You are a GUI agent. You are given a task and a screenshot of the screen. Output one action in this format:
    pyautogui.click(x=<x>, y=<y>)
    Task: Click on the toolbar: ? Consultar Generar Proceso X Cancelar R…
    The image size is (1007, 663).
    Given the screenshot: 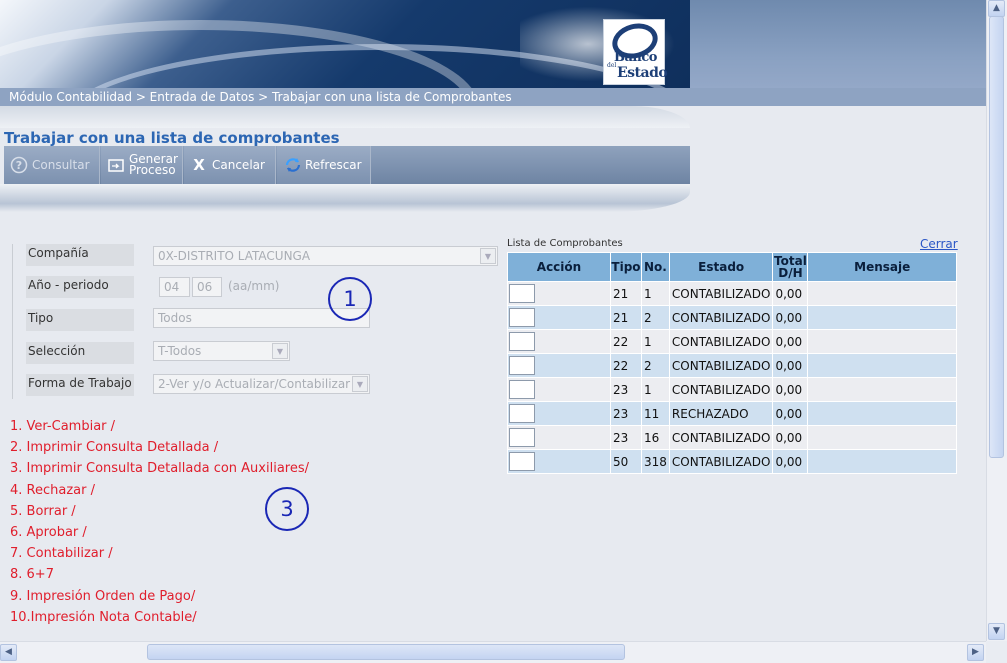 What is the action you would take?
    pyautogui.click(x=347, y=165)
    